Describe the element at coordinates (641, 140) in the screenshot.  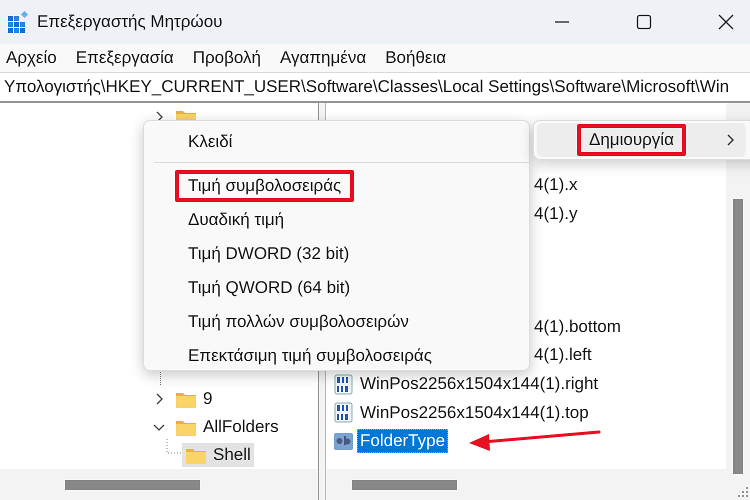
I see `menu-item: Δημιουργία` at that location.